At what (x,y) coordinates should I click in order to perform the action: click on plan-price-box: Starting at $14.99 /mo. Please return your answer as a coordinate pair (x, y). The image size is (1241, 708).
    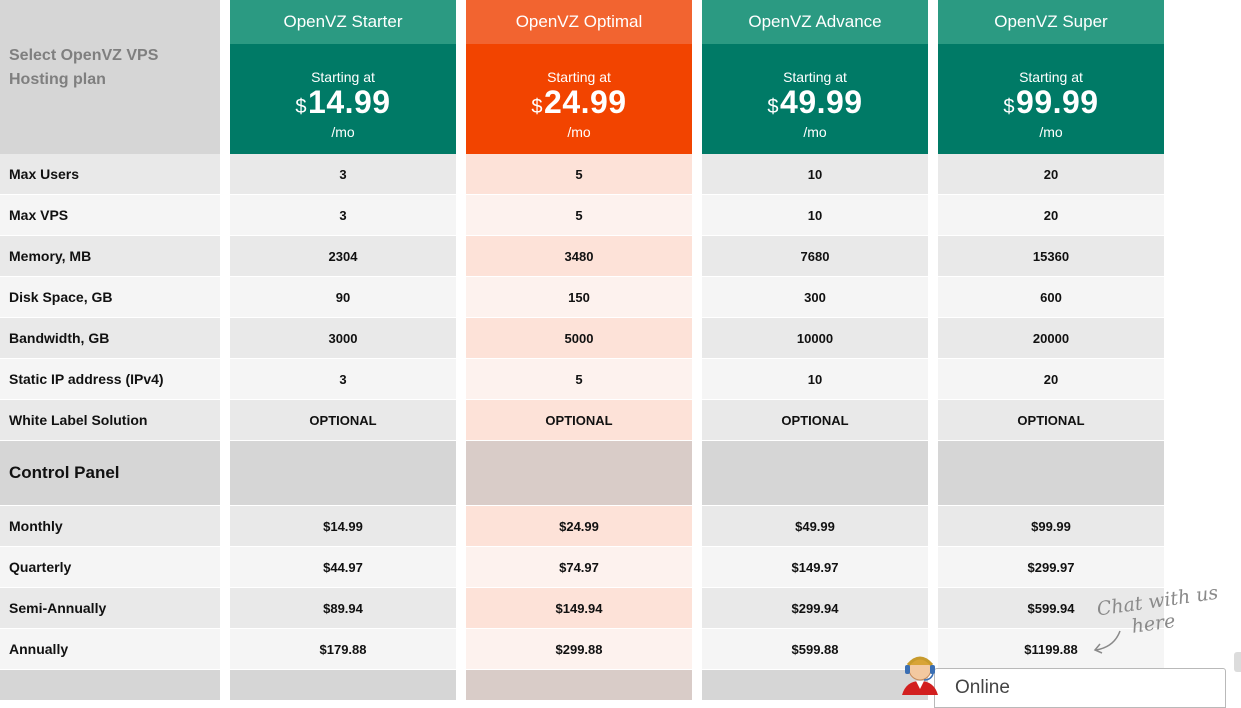
    Looking at the image, I should click on (343, 99).